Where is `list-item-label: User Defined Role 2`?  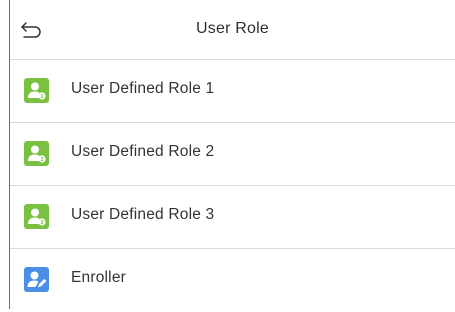 list-item-label: User Defined Role 2 is located at coordinates (143, 151).